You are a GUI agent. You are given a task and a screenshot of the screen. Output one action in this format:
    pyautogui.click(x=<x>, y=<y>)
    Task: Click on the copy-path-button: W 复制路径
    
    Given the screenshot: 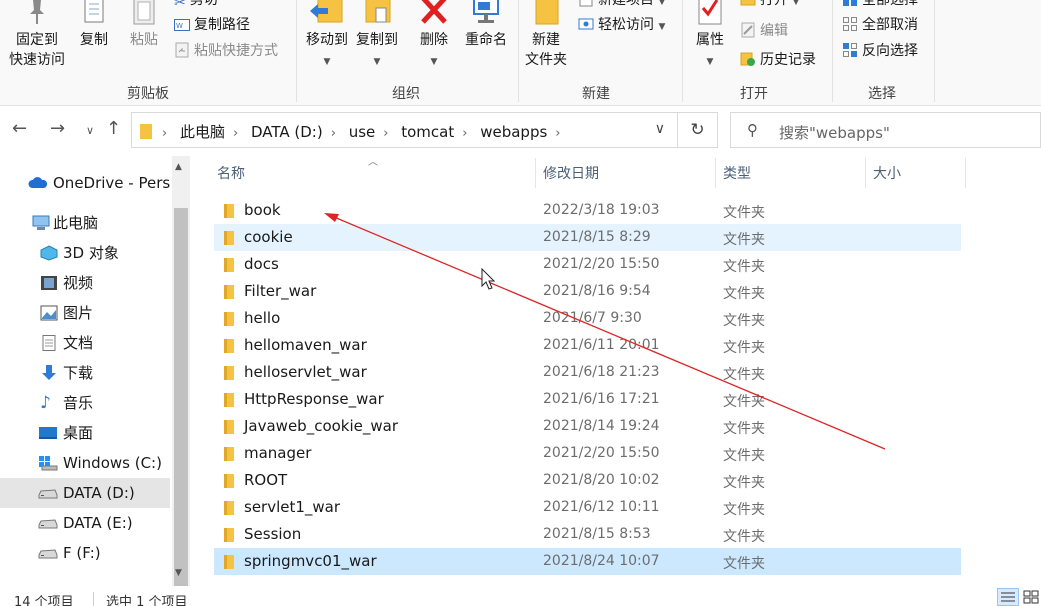 What is the action you would take?
    pyautogui.click(x=212, y=26)
    